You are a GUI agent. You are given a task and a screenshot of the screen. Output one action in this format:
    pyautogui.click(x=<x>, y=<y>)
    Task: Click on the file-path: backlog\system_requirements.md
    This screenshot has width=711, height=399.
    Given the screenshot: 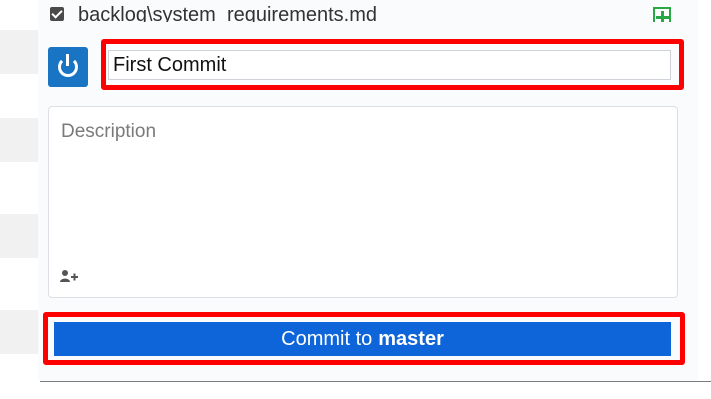 What is the action you would take?
    pyautogui.click(x=228, y=13)
    